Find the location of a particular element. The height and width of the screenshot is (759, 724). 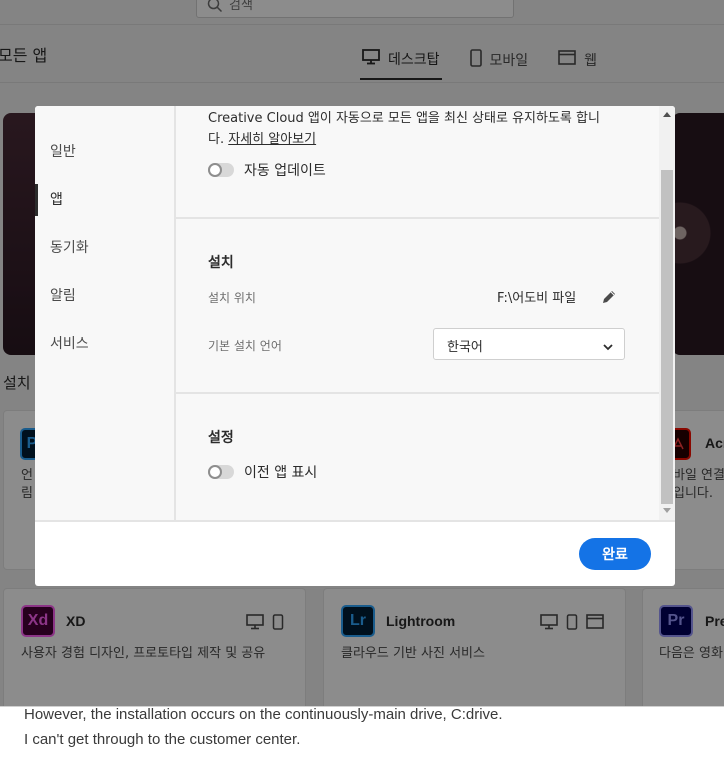

scroll-down-arrow-icon is located at coordinates (667, 510).